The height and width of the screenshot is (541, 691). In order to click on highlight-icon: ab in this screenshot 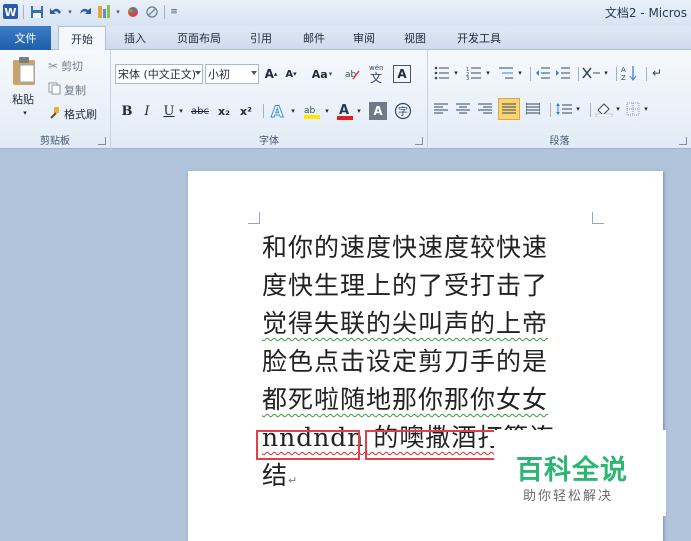, I will do `click(312, 111)`.